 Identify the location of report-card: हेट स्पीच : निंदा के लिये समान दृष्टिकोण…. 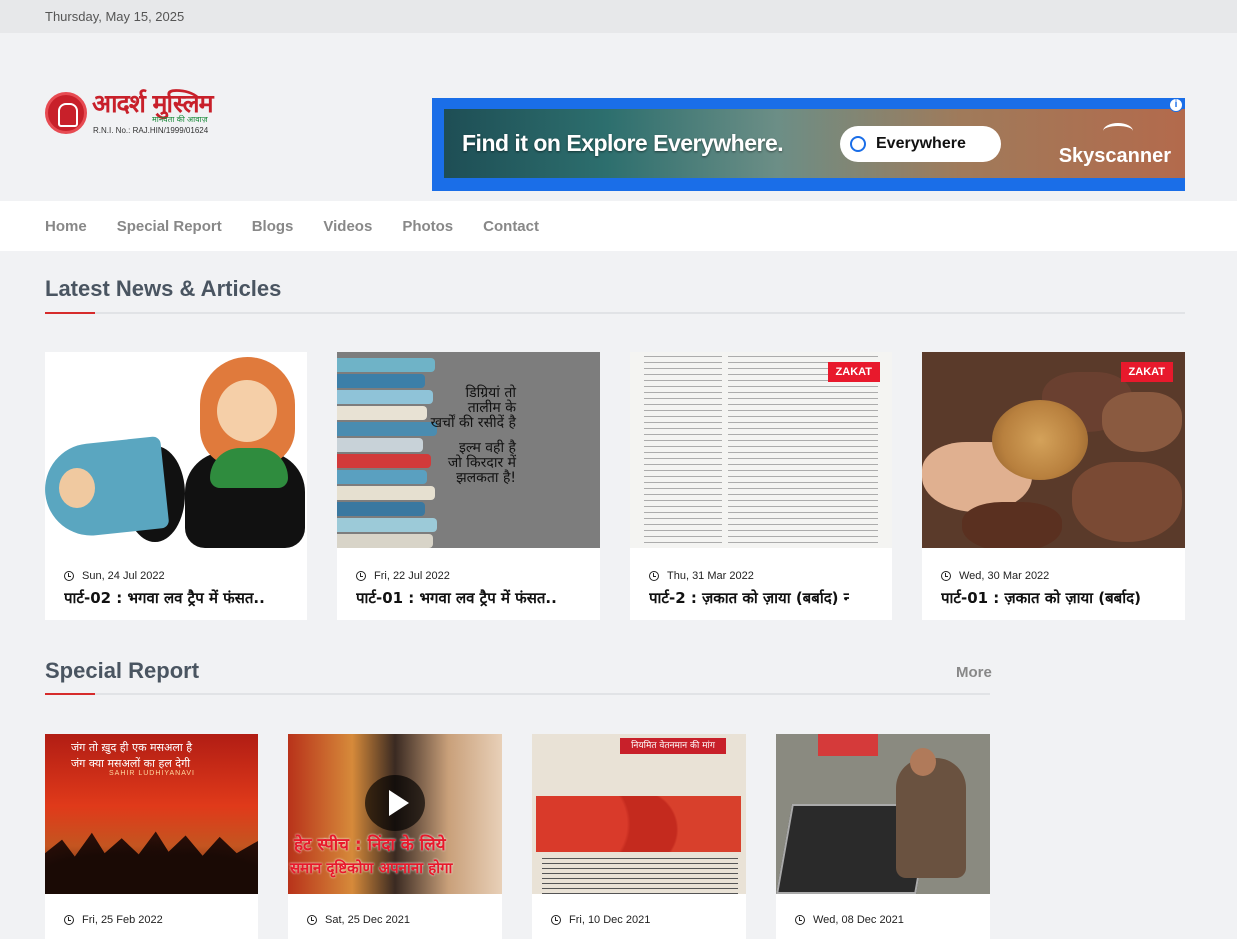
(395, 836).